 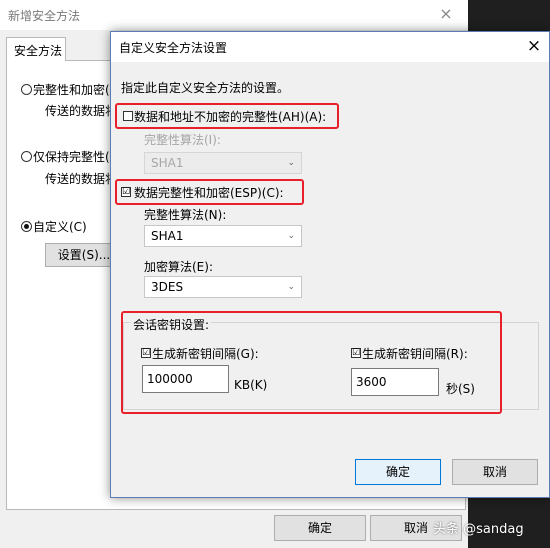 What do you see at coordinates (26, 226) in the screenshot?
I see `radio-custom` at bounding box center [26, 226].